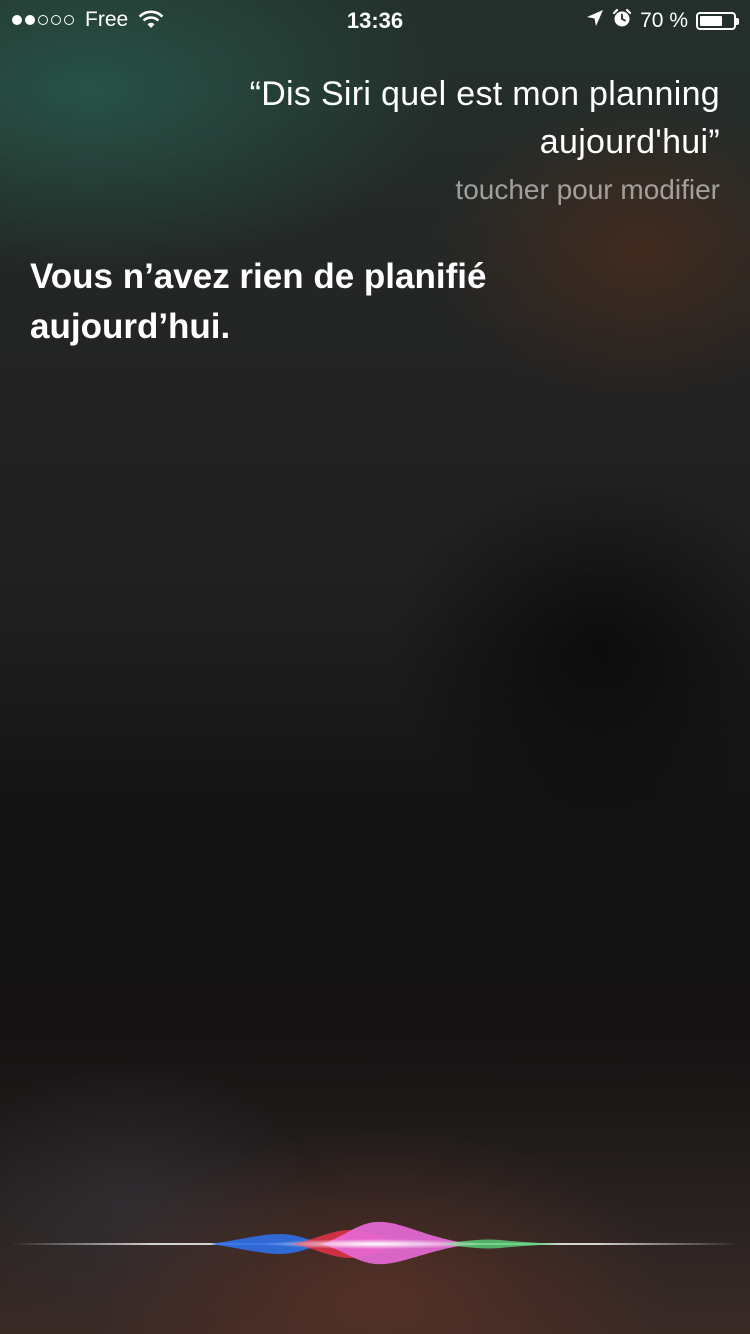 The image size is (750, 1334). Describe the element at coordinates (711, 21) in the screenshot. I see `battery-level-fill` at that location.